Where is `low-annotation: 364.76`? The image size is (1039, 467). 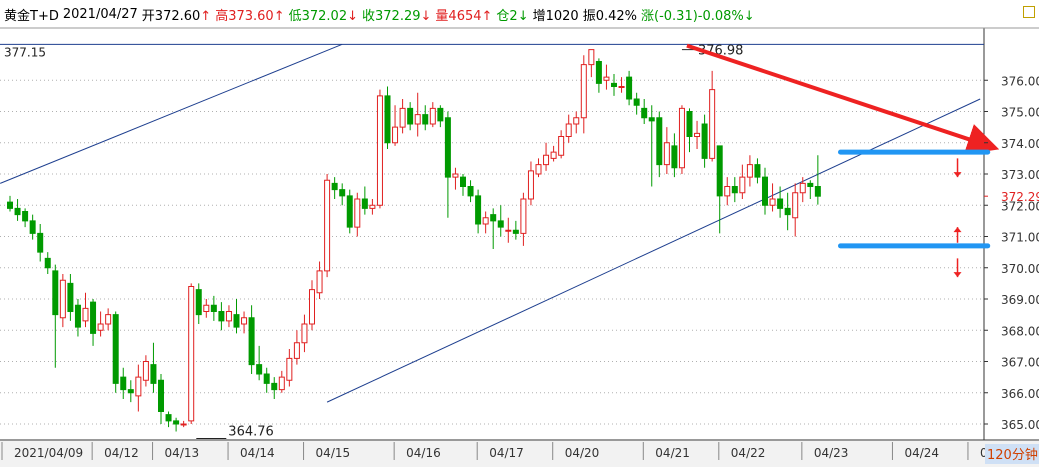
low-annotation: 364.76 is located at coordinates (250, 432).